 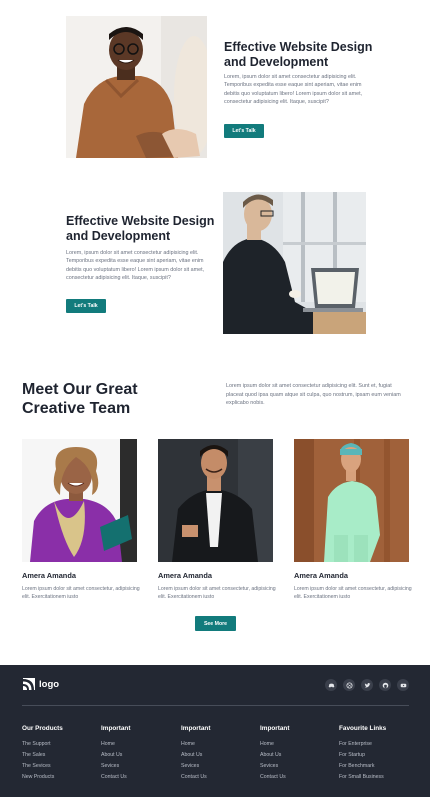 I want to click on feature-1-title: Effective Website Design and Development, so click(x=298, y=54).